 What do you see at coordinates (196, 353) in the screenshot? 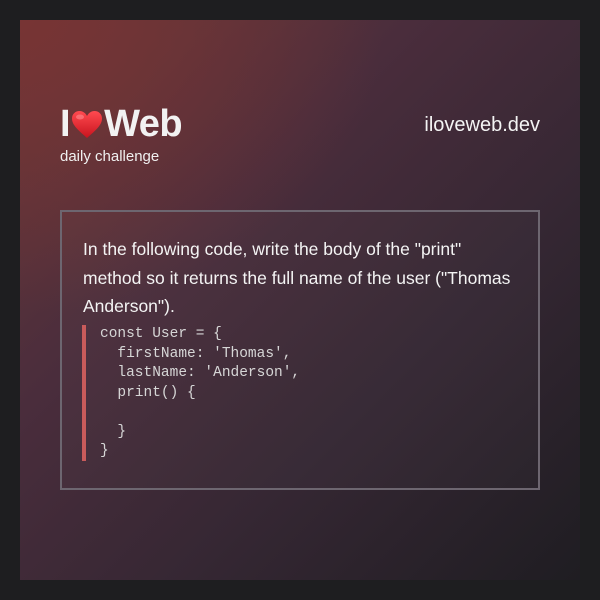
I see `code-line: firstName: 'Thomas',` at bounding box center [196, 353].